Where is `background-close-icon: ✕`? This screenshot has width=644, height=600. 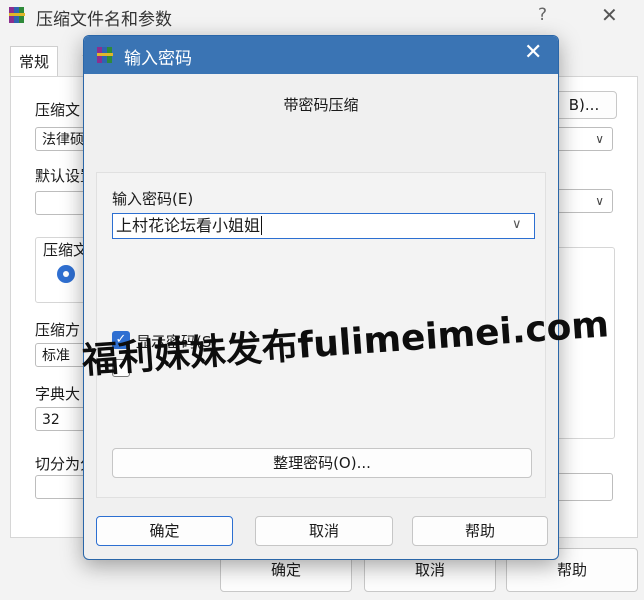 background-close-icon: ✕ is located at coordinates (609, 15).